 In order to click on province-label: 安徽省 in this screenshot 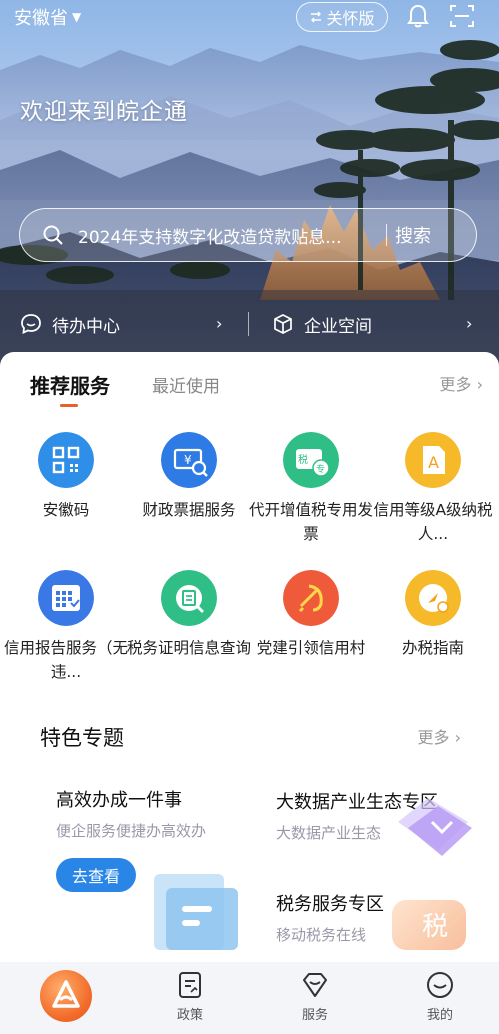, I will do `click(41, 18)`.